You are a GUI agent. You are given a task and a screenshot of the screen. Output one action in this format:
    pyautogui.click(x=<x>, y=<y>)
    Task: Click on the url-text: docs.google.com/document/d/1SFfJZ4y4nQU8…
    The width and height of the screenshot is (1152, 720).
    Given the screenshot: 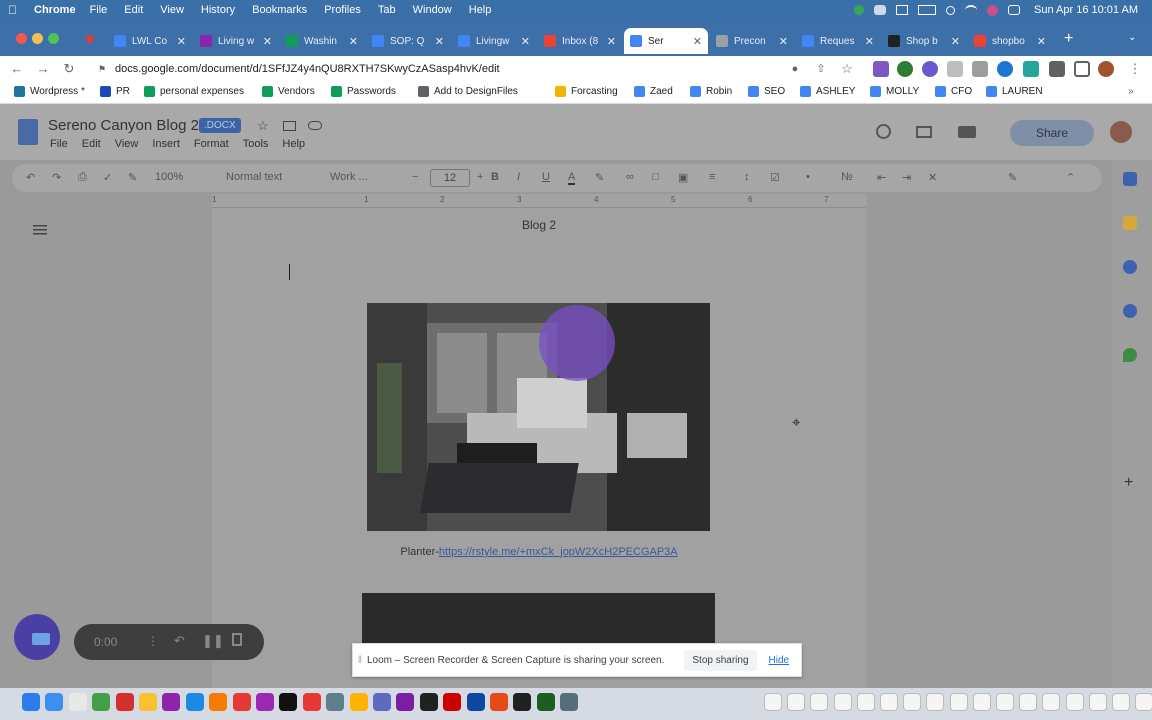 What is the action you would take?
    pyautogui.click(x=307, y=69)
    